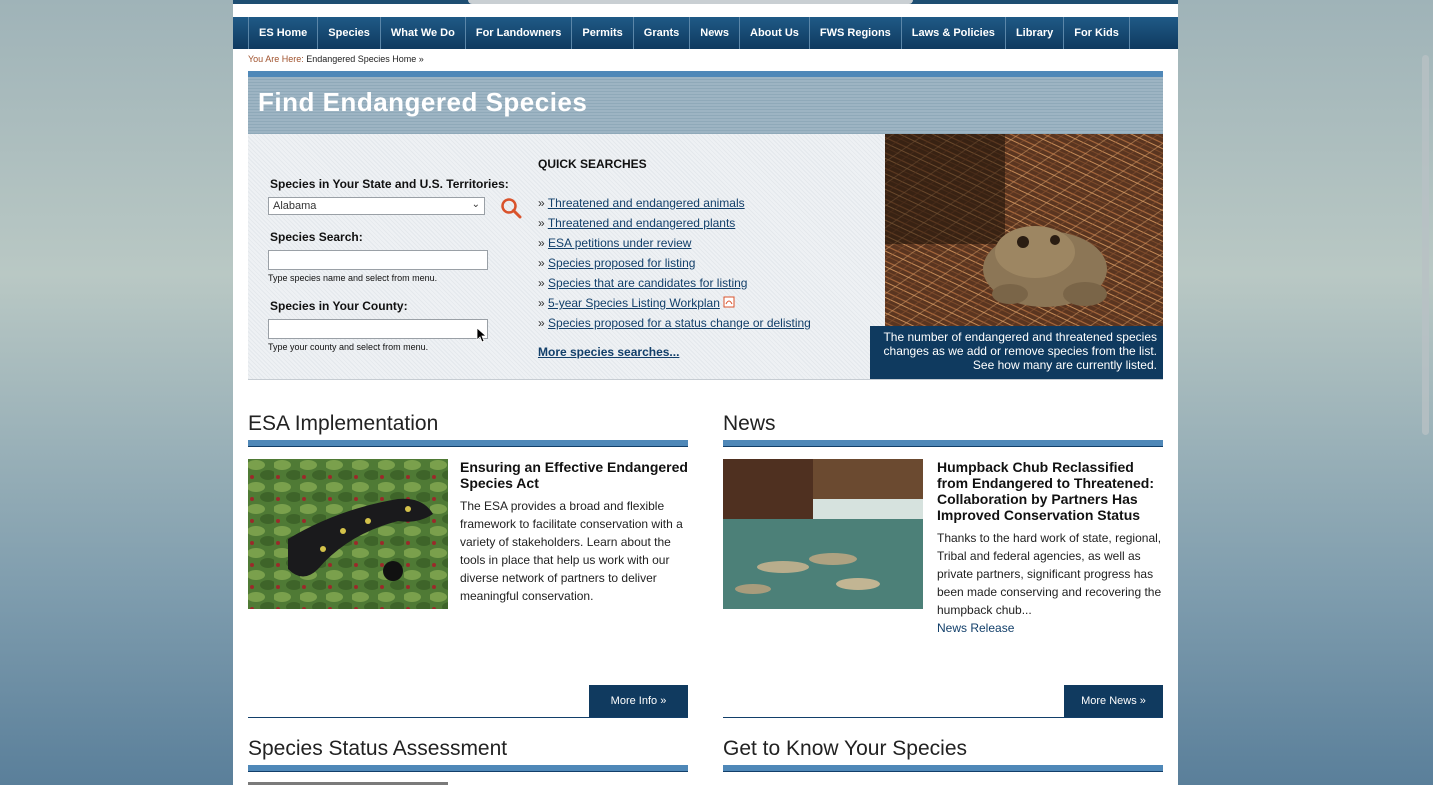 This screenshot has height=785, width=1433. Describe the element at coordinates (378, 748) in the screenshot. I see `ssa-section-title: Species Status Assessment` at that location.